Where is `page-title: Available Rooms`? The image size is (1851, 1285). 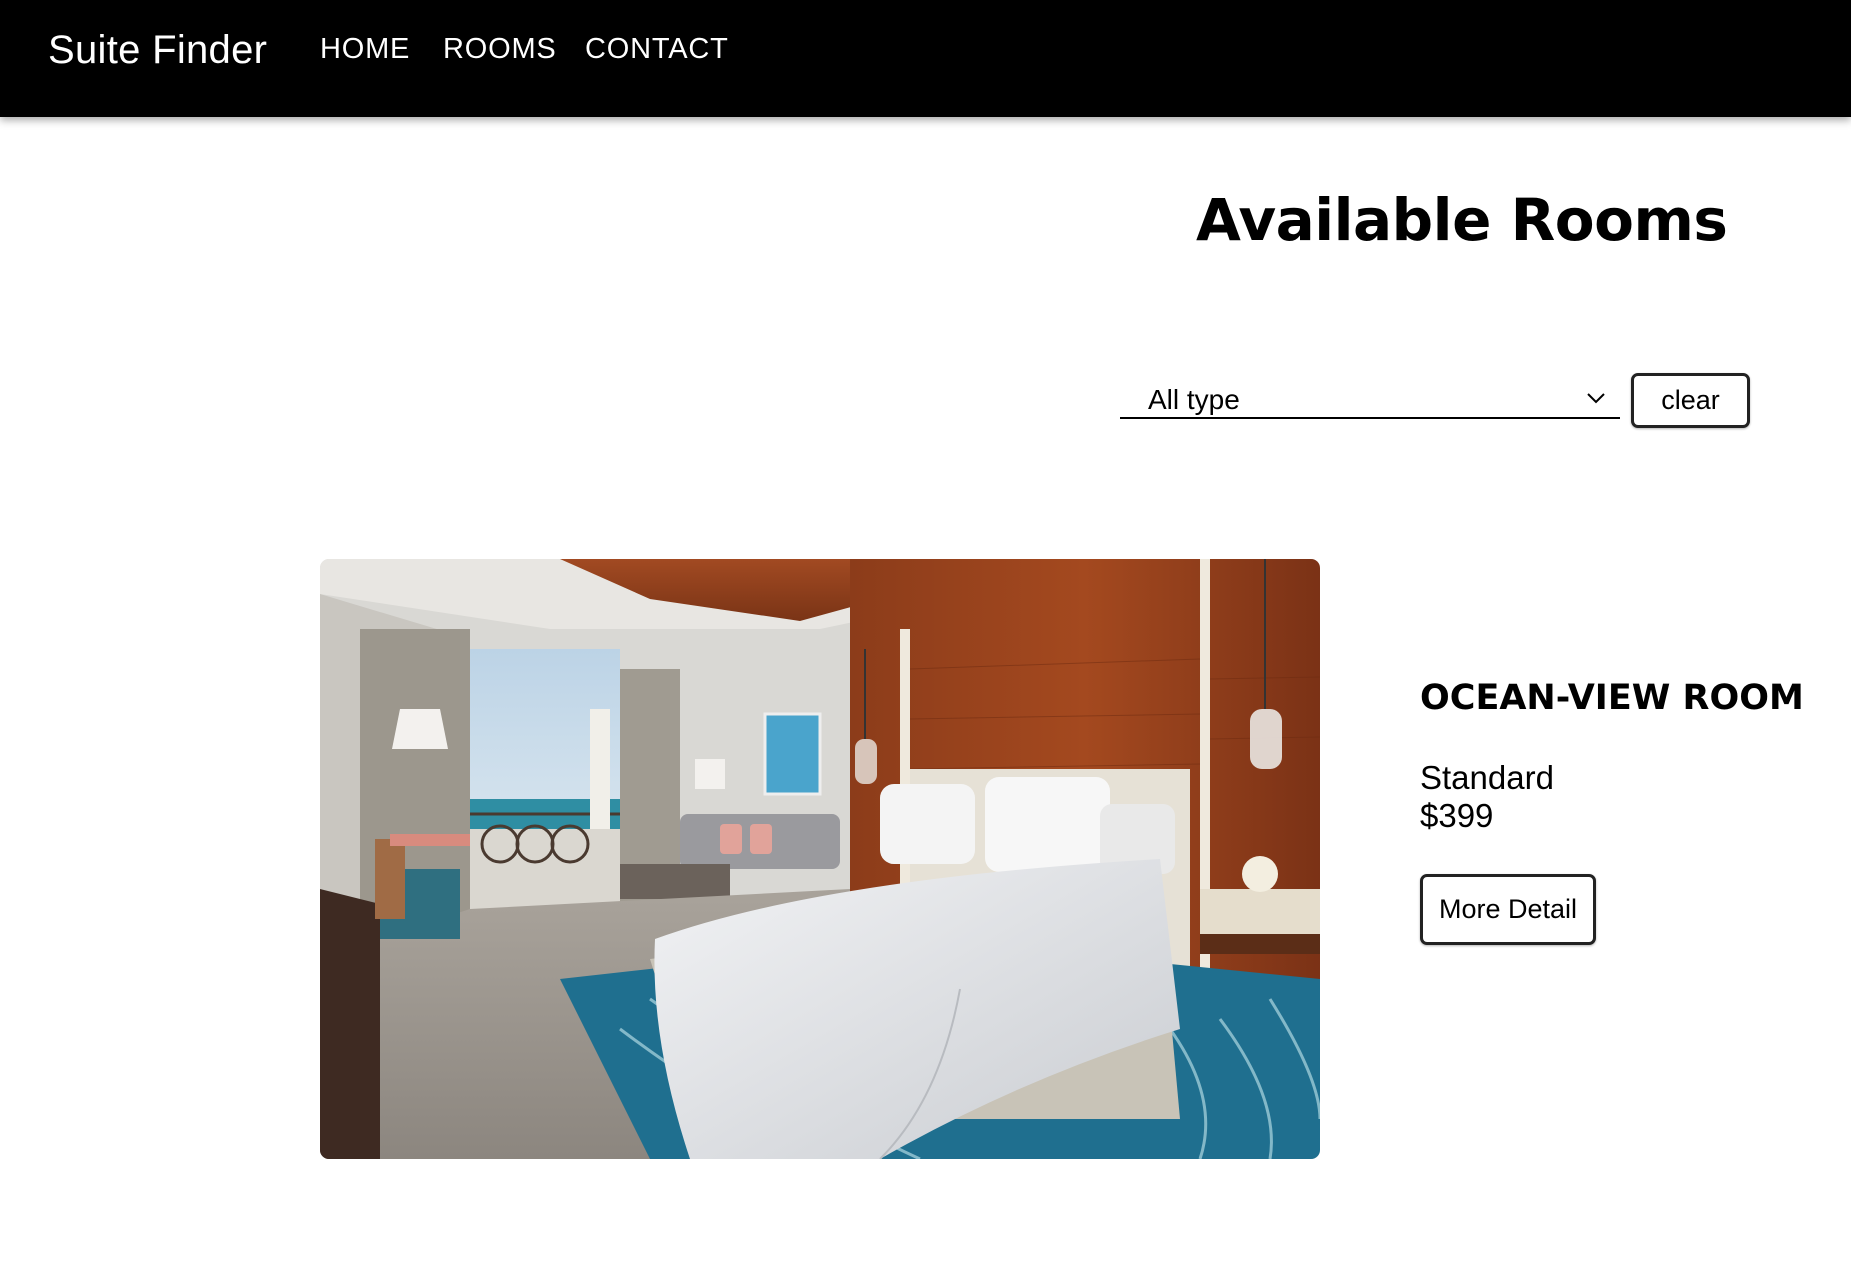 page-title: Available Rooms is located at coordinates (1462, 220).